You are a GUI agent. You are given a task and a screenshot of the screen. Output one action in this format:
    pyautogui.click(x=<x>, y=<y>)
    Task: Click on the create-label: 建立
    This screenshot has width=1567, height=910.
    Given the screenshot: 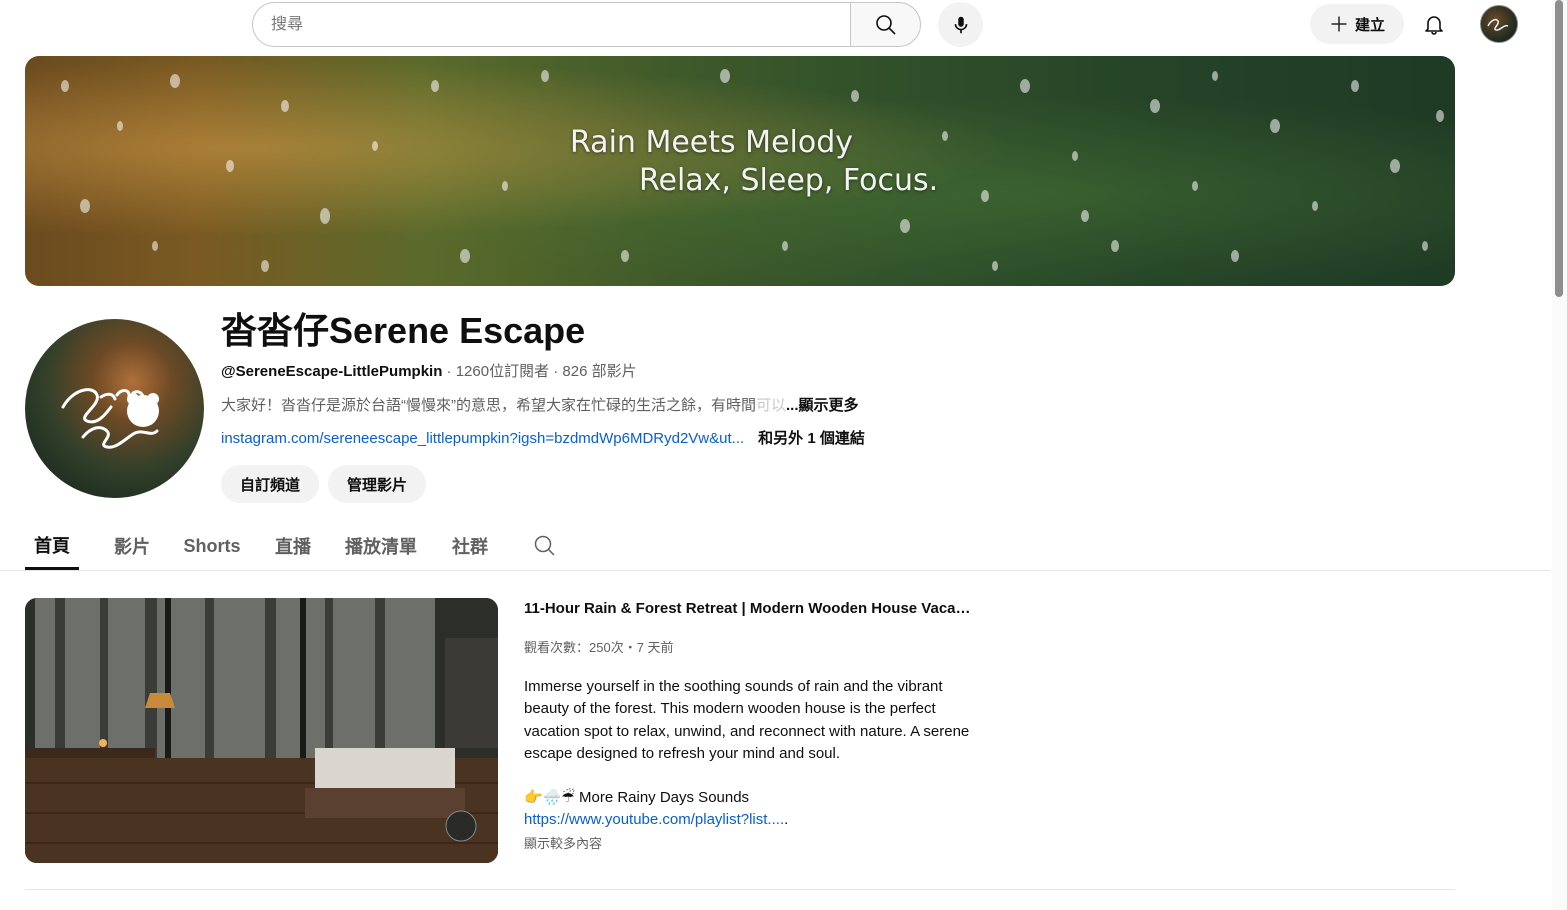 What is the action you would take?
    pyautogui.click(x=1369, y=25)
    